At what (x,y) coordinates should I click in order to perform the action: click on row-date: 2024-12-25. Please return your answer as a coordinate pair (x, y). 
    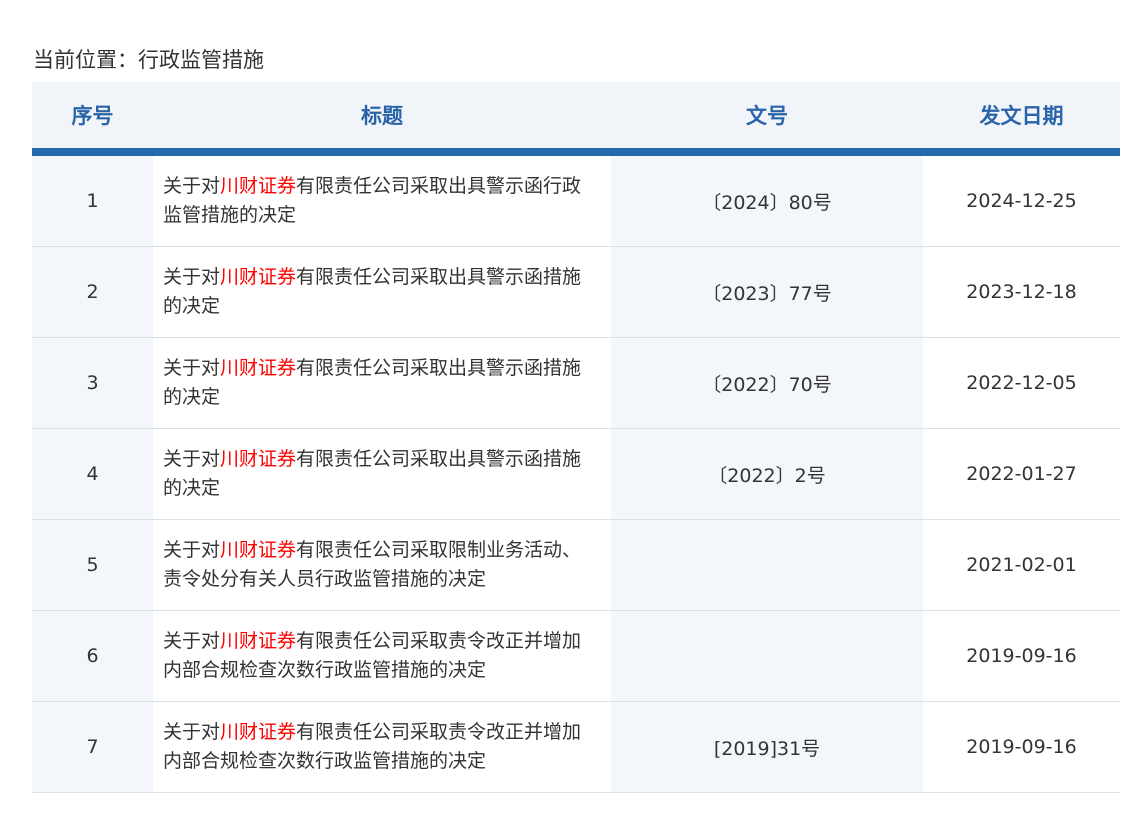
    Looking at the image, I should click on (1021, 199).